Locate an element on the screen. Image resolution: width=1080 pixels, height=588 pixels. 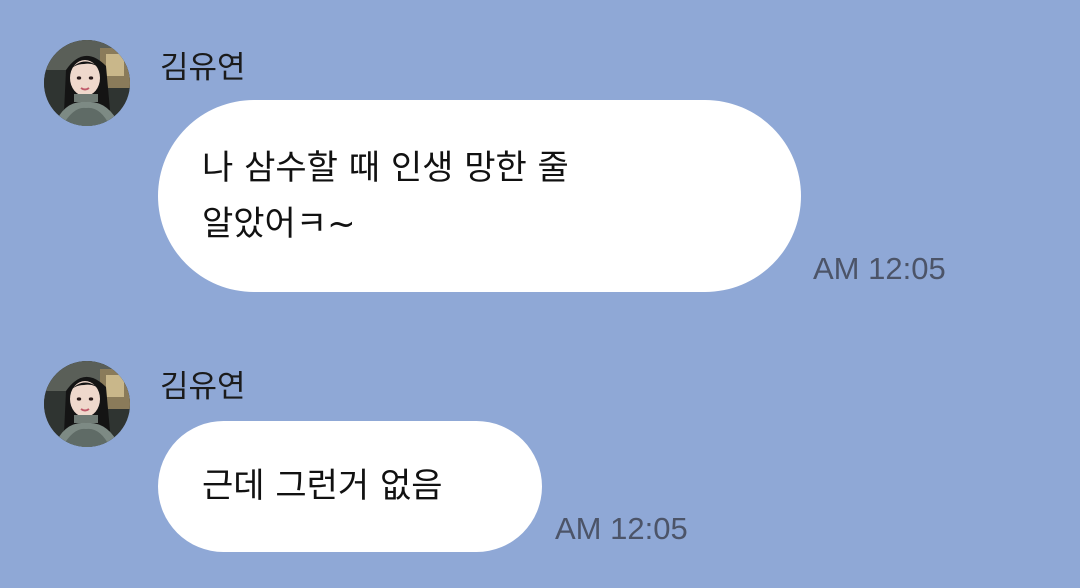
message-bubble: 근데 그런거 없음 is located at coordinates (350, 486).